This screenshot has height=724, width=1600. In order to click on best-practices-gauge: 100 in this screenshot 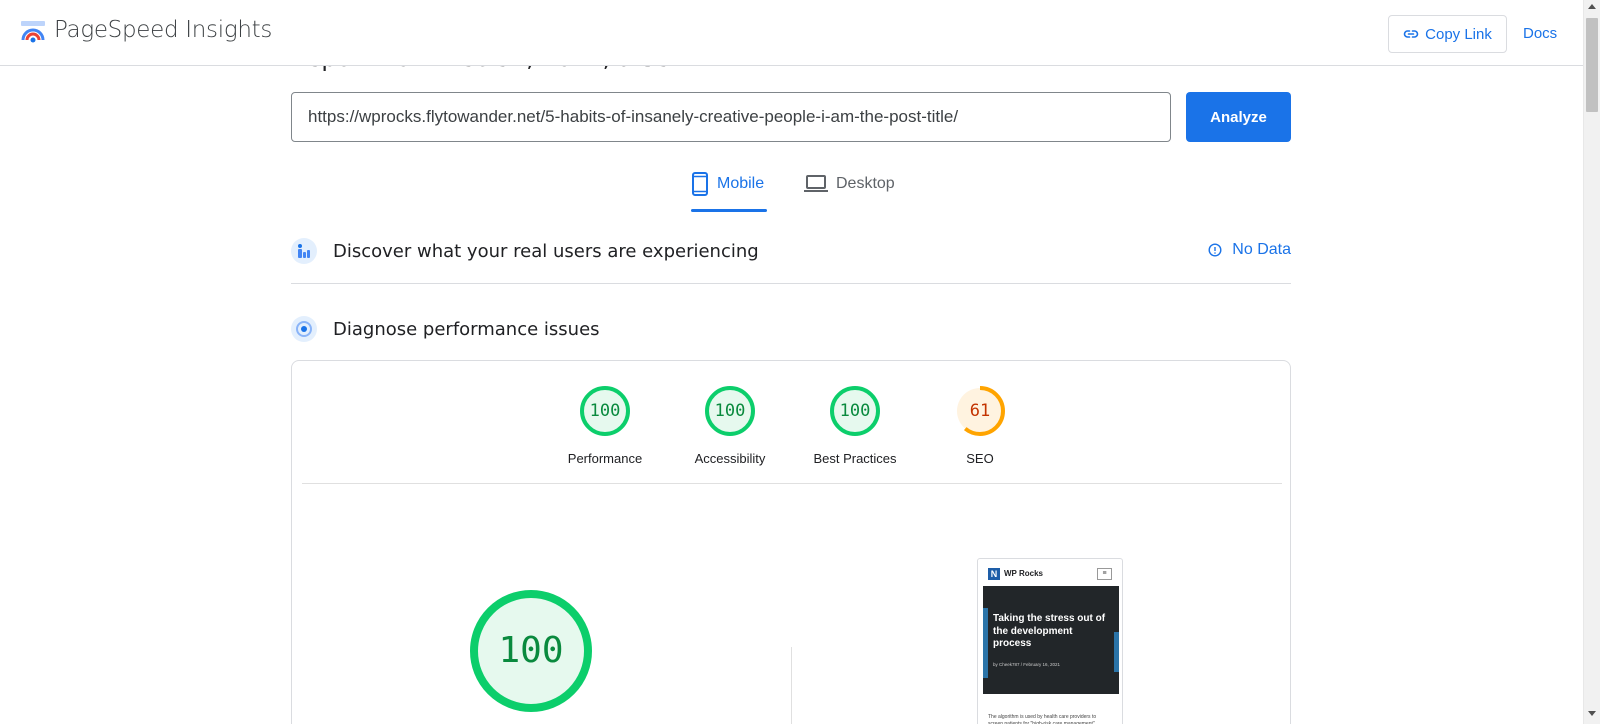, I will do `click(855, 411)`.